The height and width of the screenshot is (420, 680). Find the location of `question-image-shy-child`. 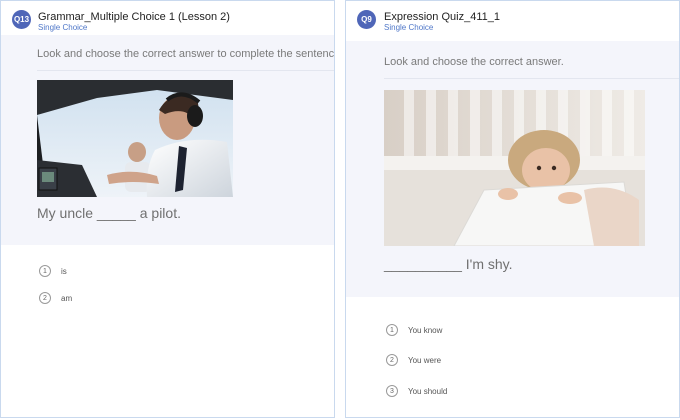

question-image-shy-child is located at coordinates (514, 168).